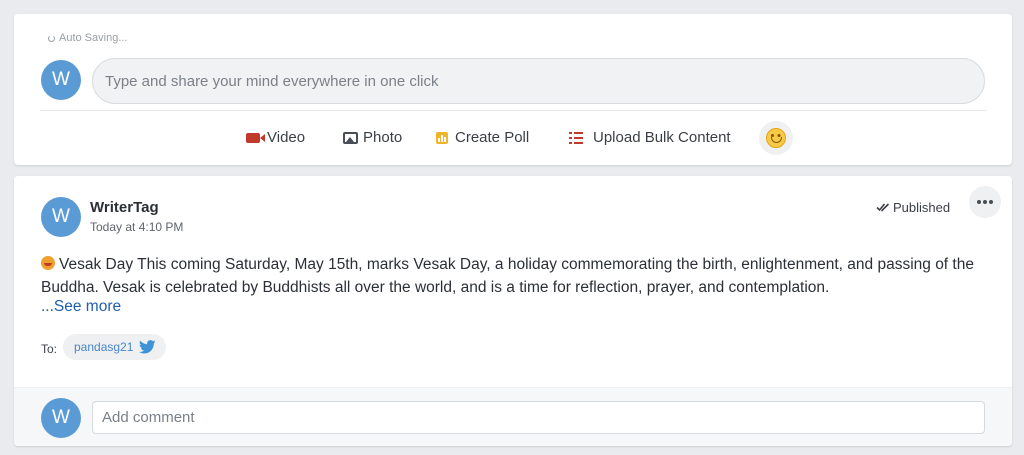 Image resolution: width=1024 pixels, height=455 pixels. Describe the element at coordinates (538, 417) in the screenshot. I see `comment-input: Add comment` at that location.